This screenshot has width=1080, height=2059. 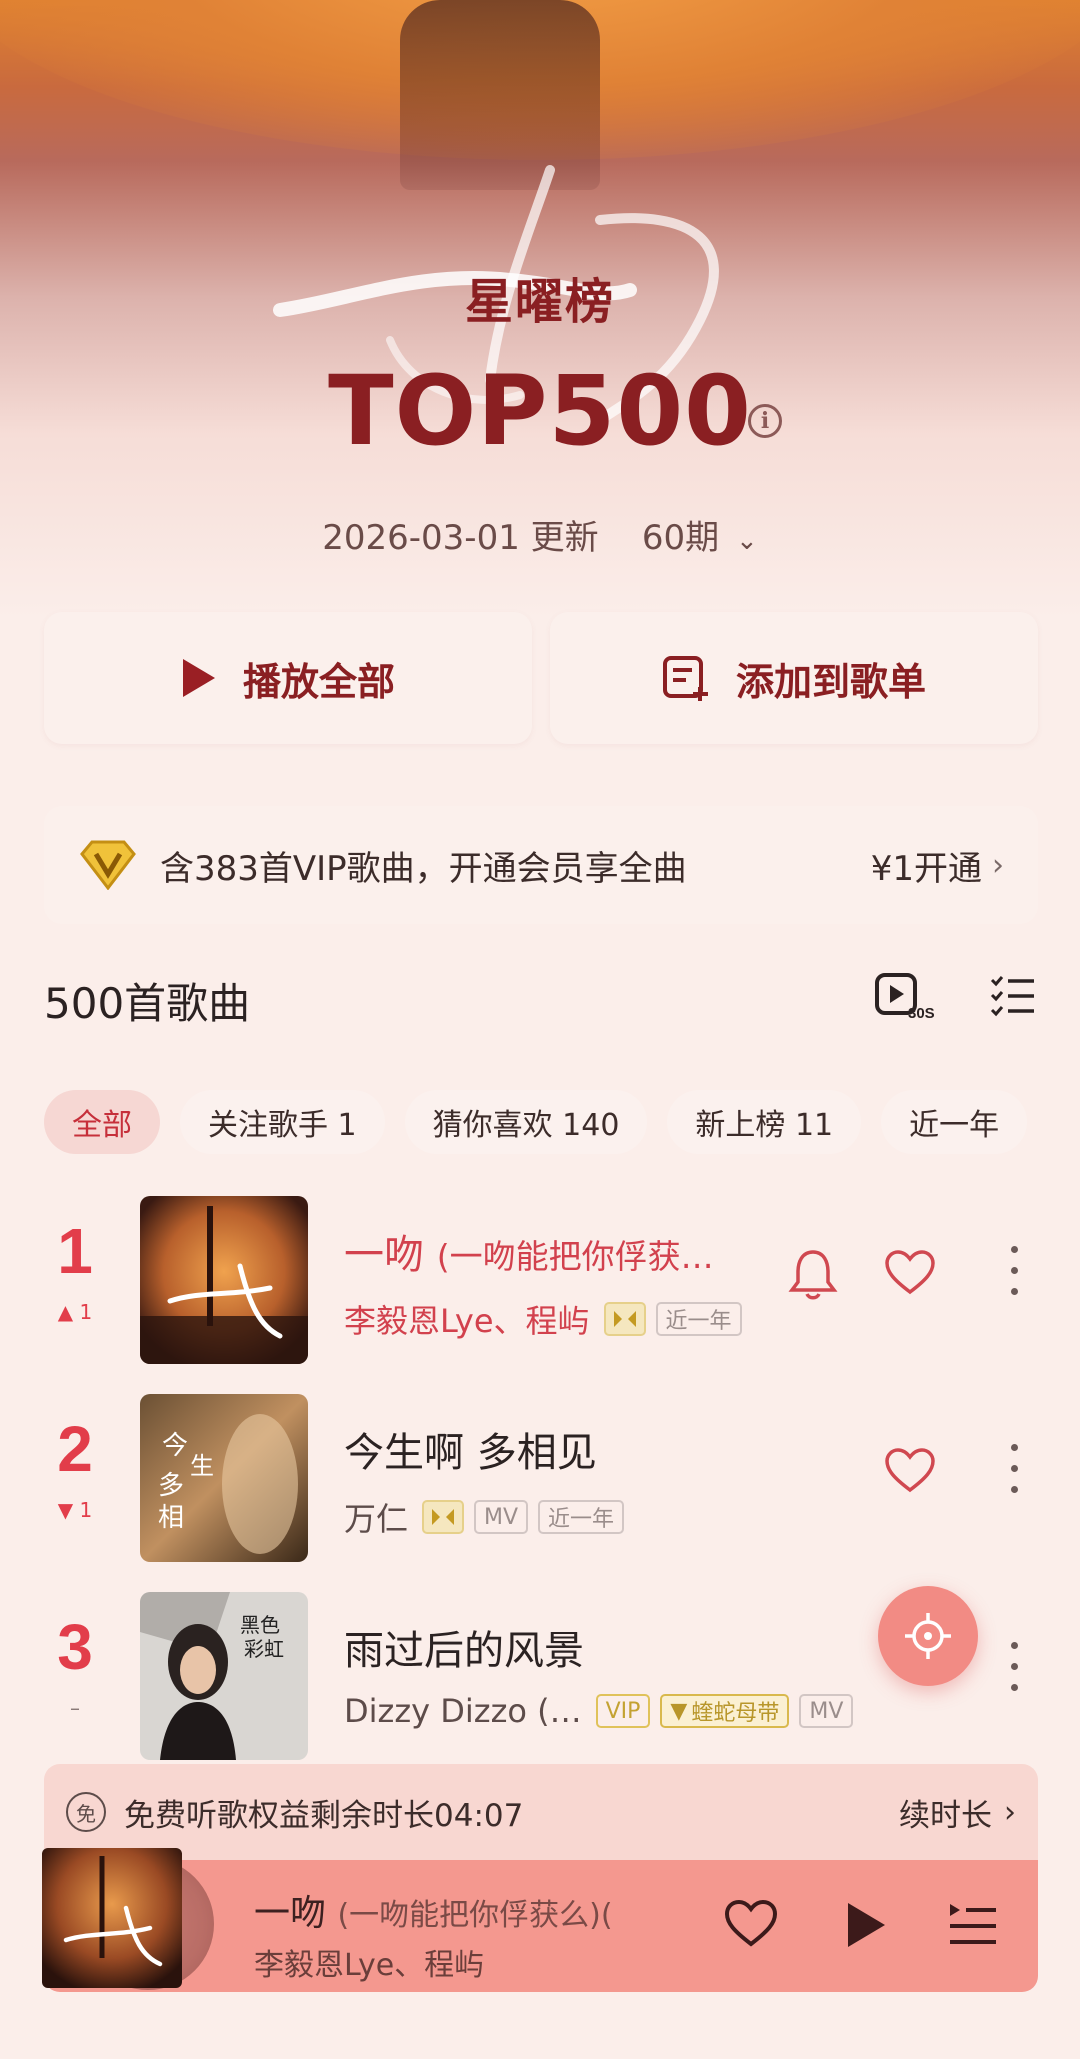 I want to click on svg-text: 多, so click(x=171, y=1486).